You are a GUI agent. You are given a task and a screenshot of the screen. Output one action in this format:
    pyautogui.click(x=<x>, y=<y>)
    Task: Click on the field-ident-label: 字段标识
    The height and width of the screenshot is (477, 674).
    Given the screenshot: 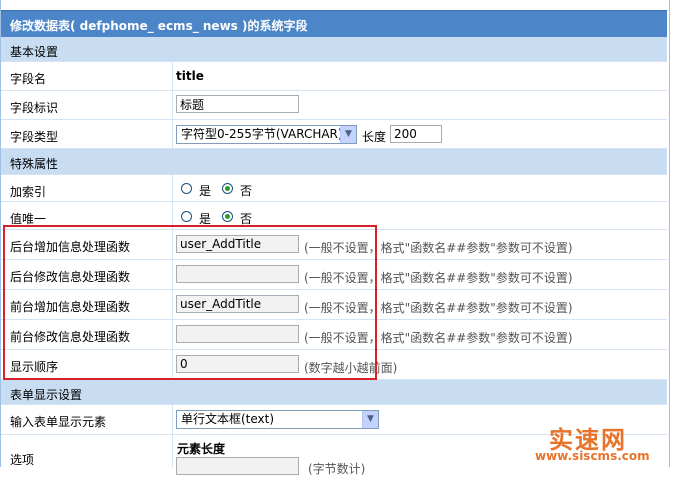 What is the action you would take?
    pyautogui.click(x=34, y=108)
    